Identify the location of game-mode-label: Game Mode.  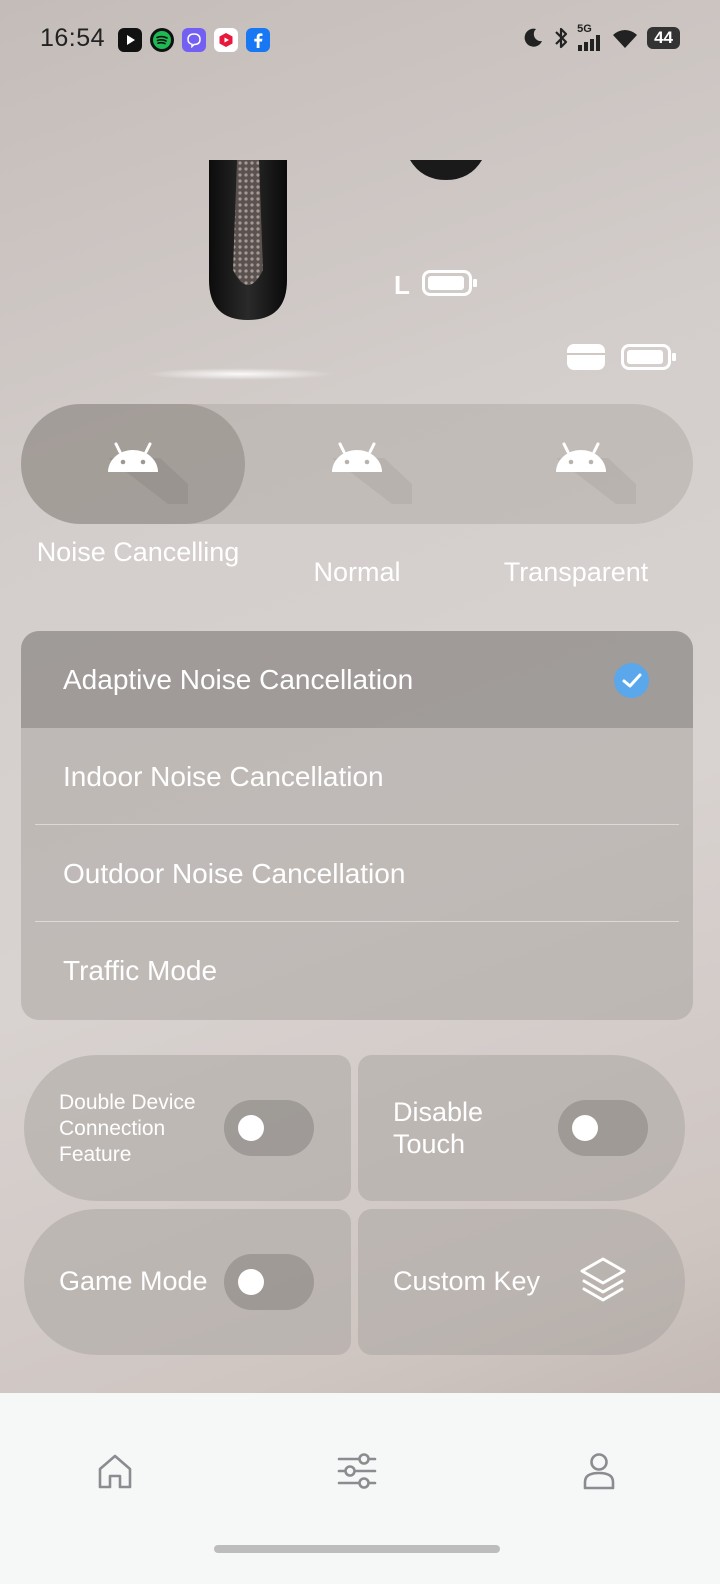
(133, 1281).